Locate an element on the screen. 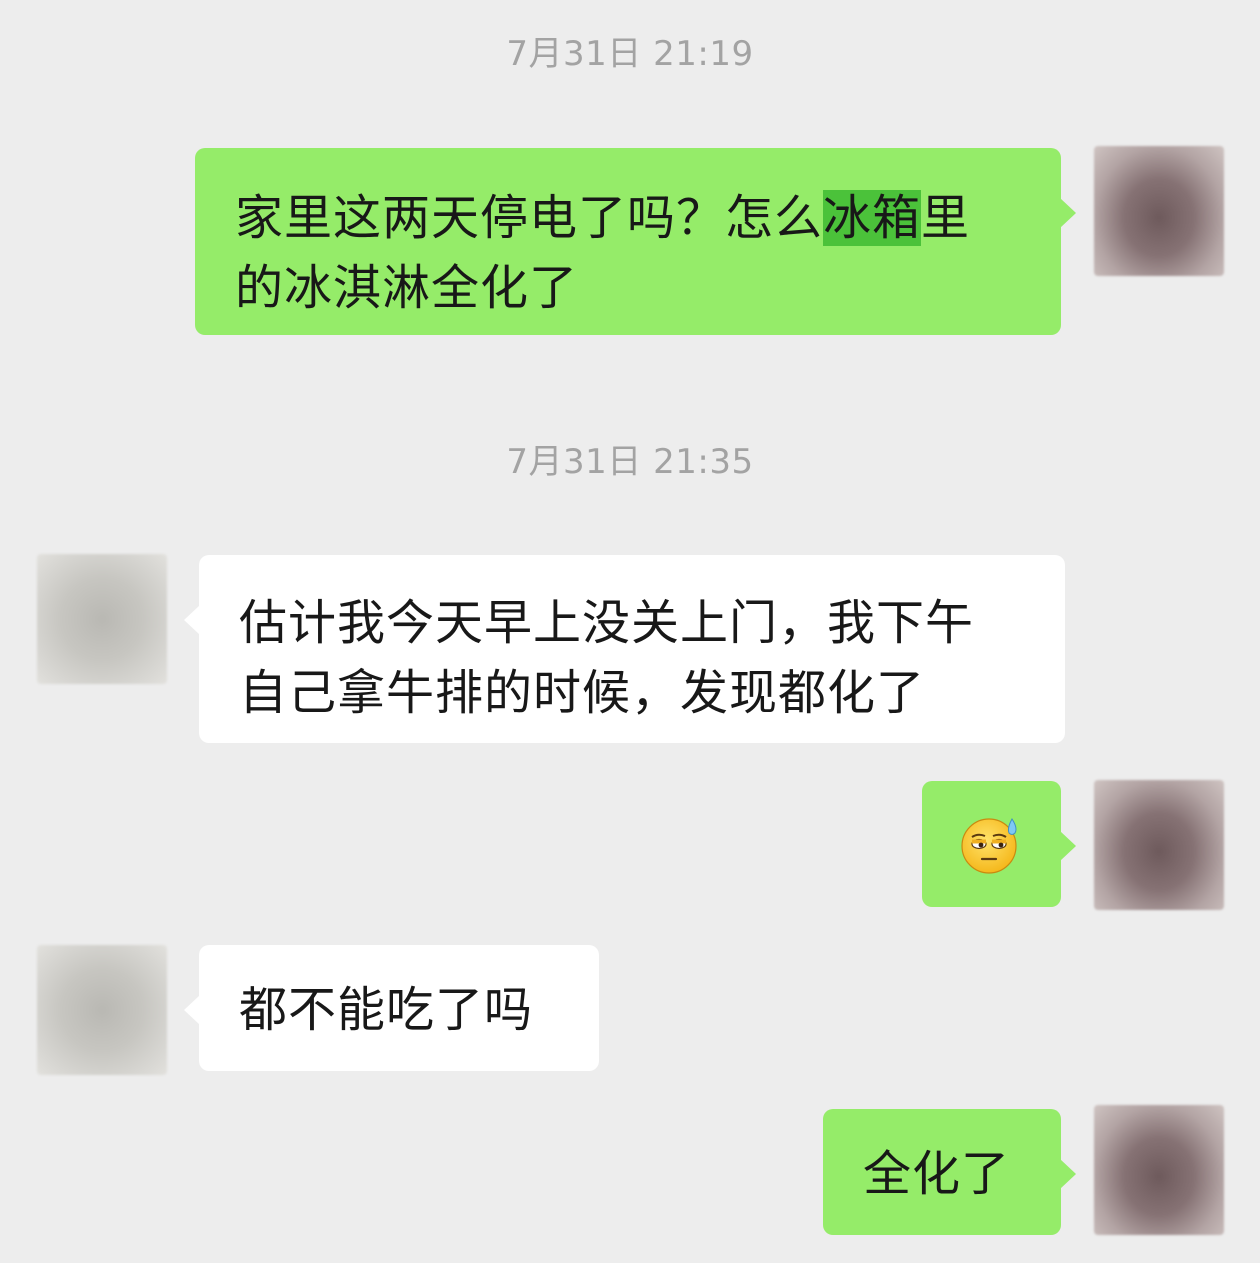 The width and height of the screenshot is (1260, 1263). message-bubble-outgoing: 全化了 is located at coordinates (949, 1172).